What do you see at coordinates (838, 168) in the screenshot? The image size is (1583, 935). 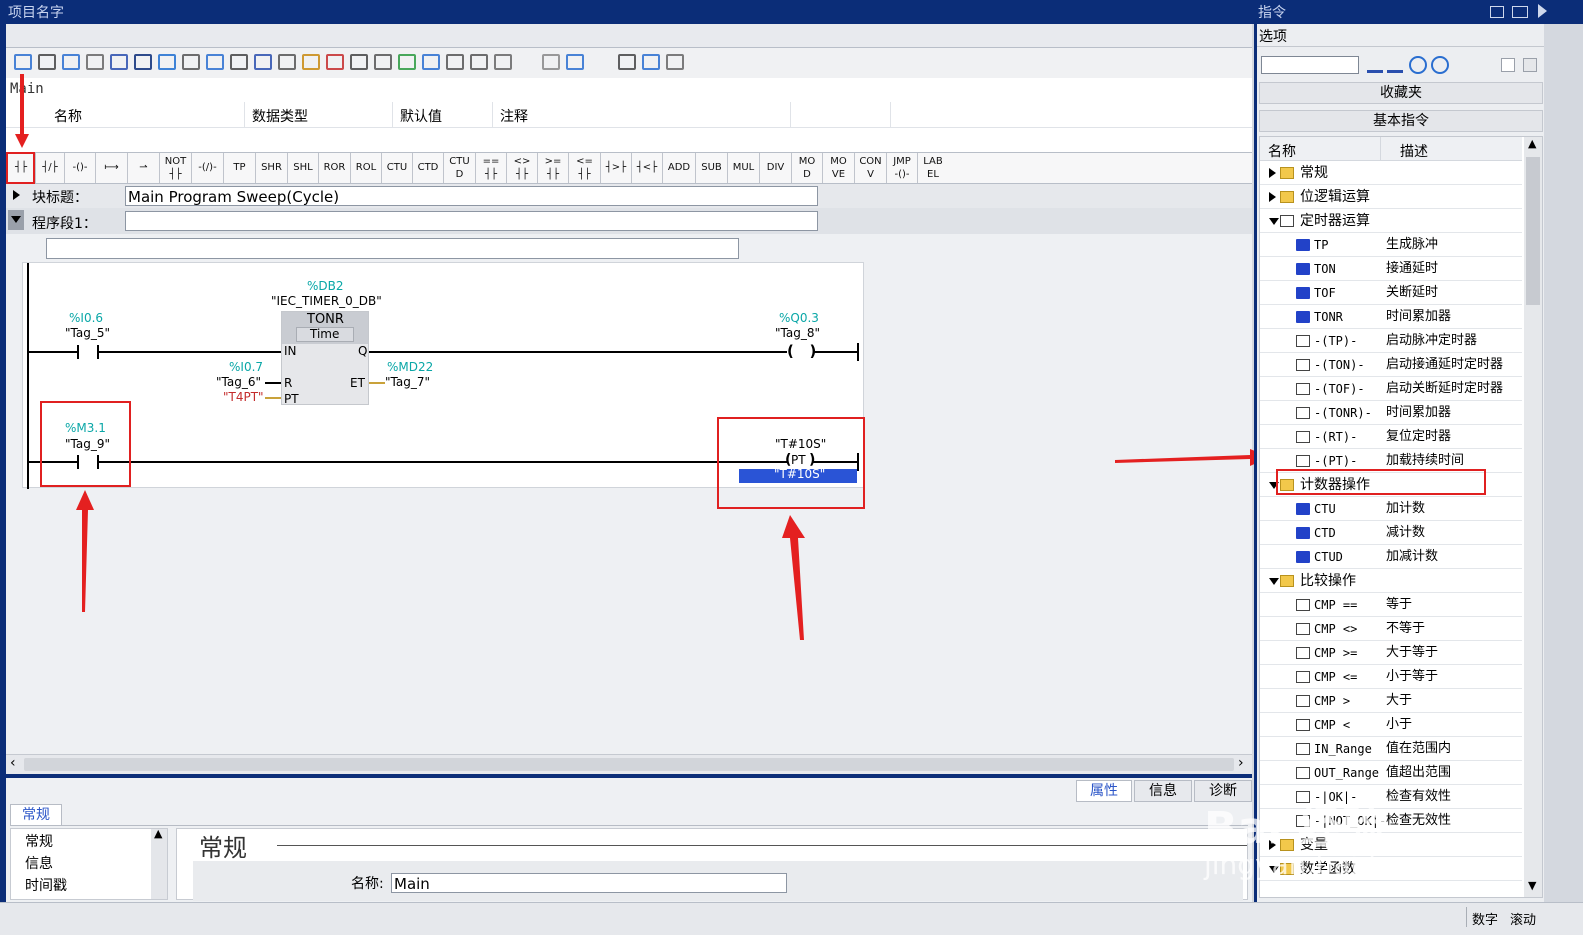 I see `instr-button: MO VE` at bounding box center [838, 168].